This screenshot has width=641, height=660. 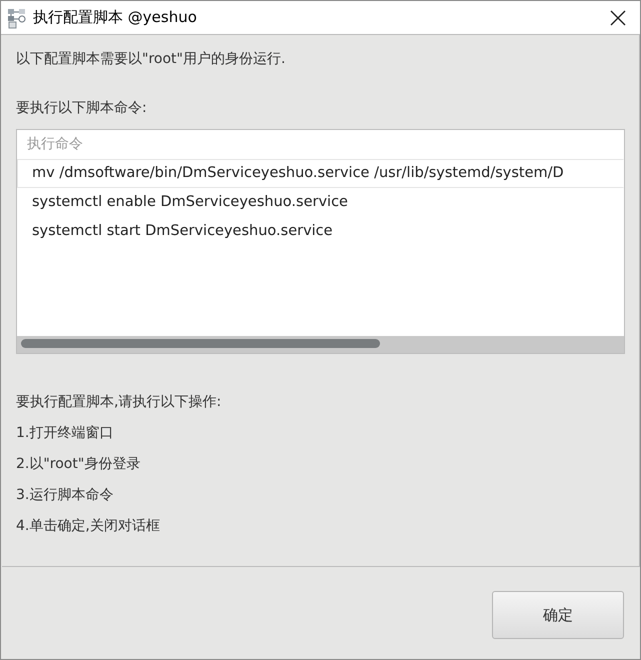 What do you see at coordinates (65, 433) in the screenshot?
I see `instruction-text: 1.打开终端窗口` at bounding box center [65, 433].